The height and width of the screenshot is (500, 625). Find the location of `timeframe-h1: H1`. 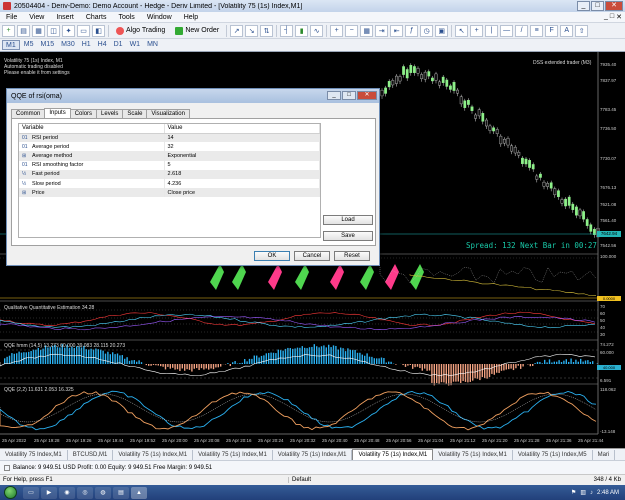

timeframe-h1: H1 is located at coordinates (86, 45).